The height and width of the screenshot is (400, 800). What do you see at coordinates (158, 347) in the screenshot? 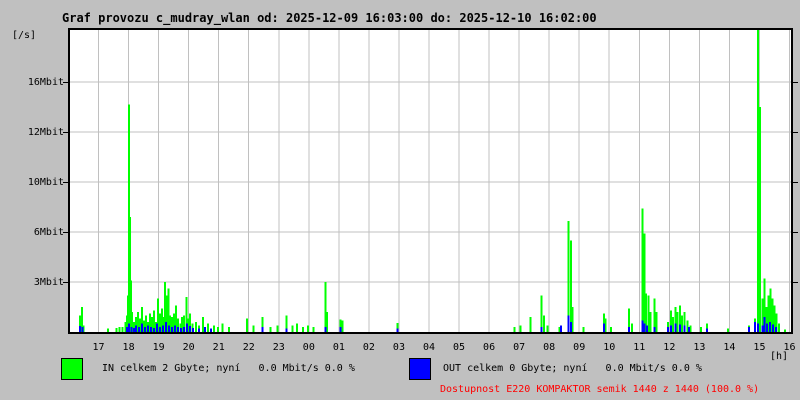
I see `x-axis-label: 19` at bounding box center [158, 347].